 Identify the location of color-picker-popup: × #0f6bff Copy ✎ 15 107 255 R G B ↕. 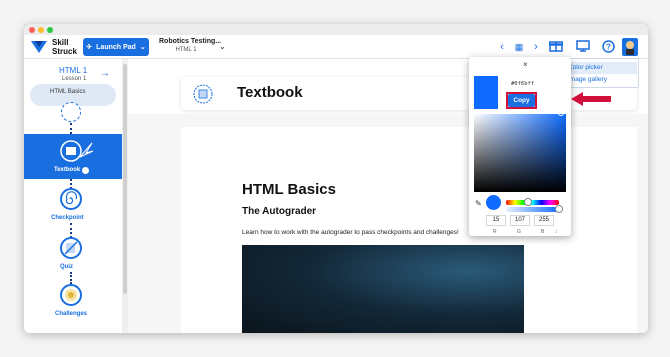
(520, 146).